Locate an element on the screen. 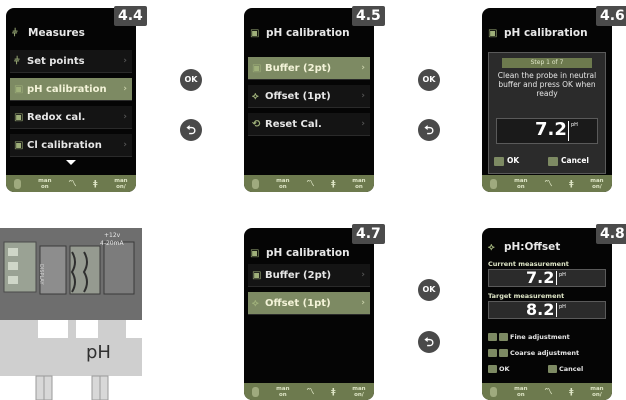 The width and height of the screenshot is (626, 400). menu-item-ph-calibration: ▣ pH calibration › is located at coordinates (71, 89).